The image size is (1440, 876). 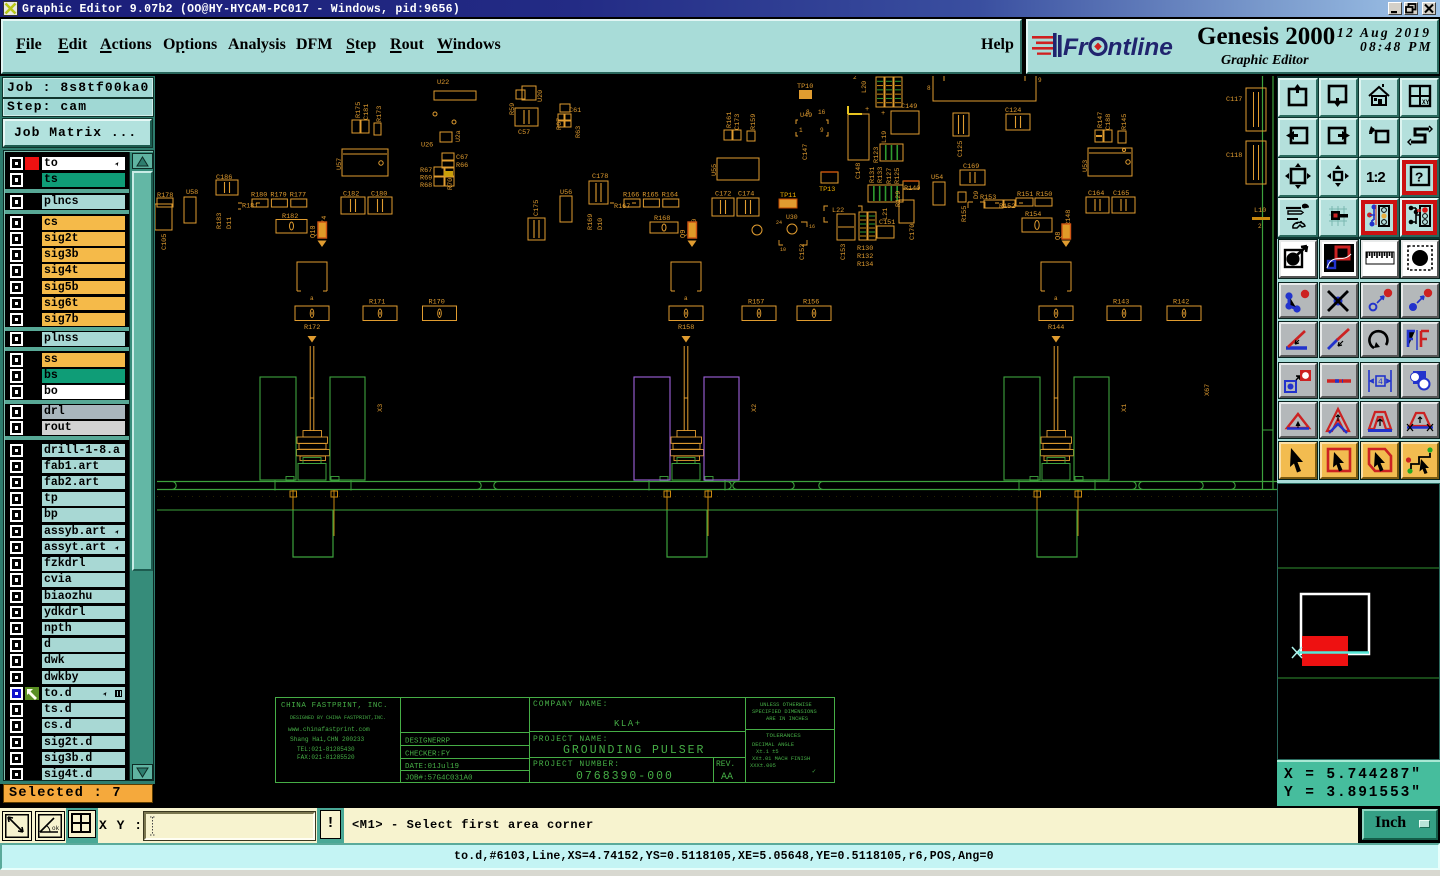 What do you see at coordinates (965, 214) in the screenshot?
I see `svg-text: R155` at bounding box center [965, 214].